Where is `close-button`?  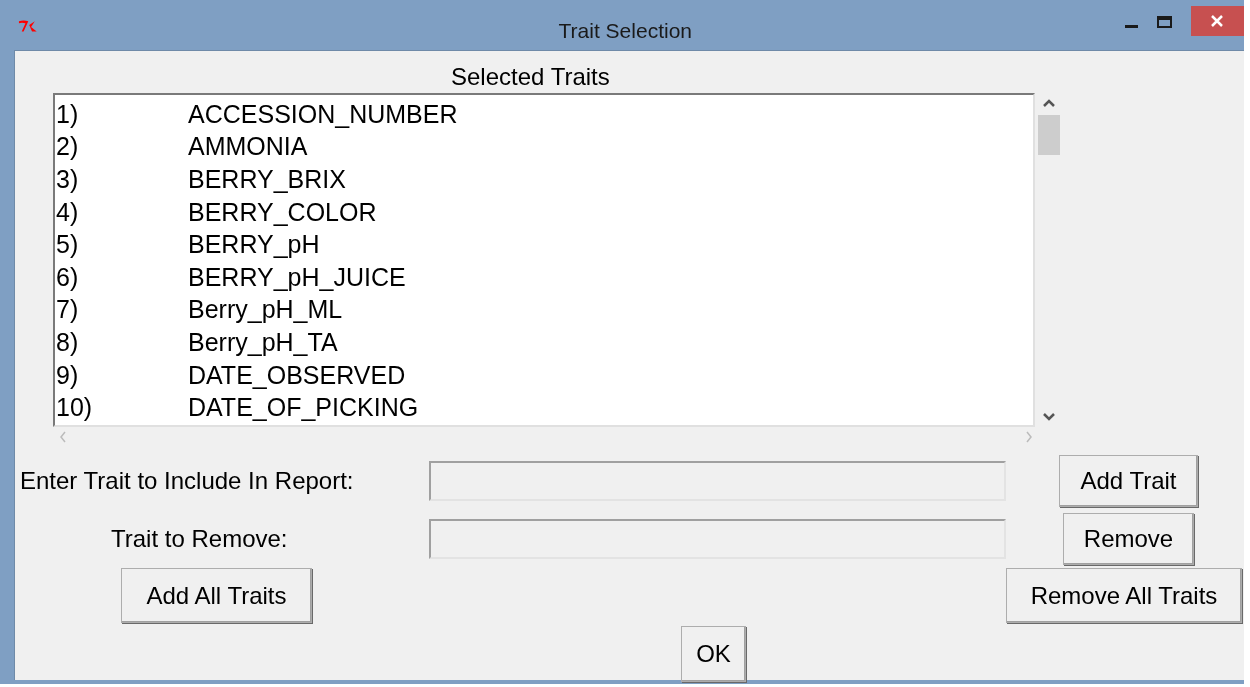 close-button is located at coordinates (1217, 21).